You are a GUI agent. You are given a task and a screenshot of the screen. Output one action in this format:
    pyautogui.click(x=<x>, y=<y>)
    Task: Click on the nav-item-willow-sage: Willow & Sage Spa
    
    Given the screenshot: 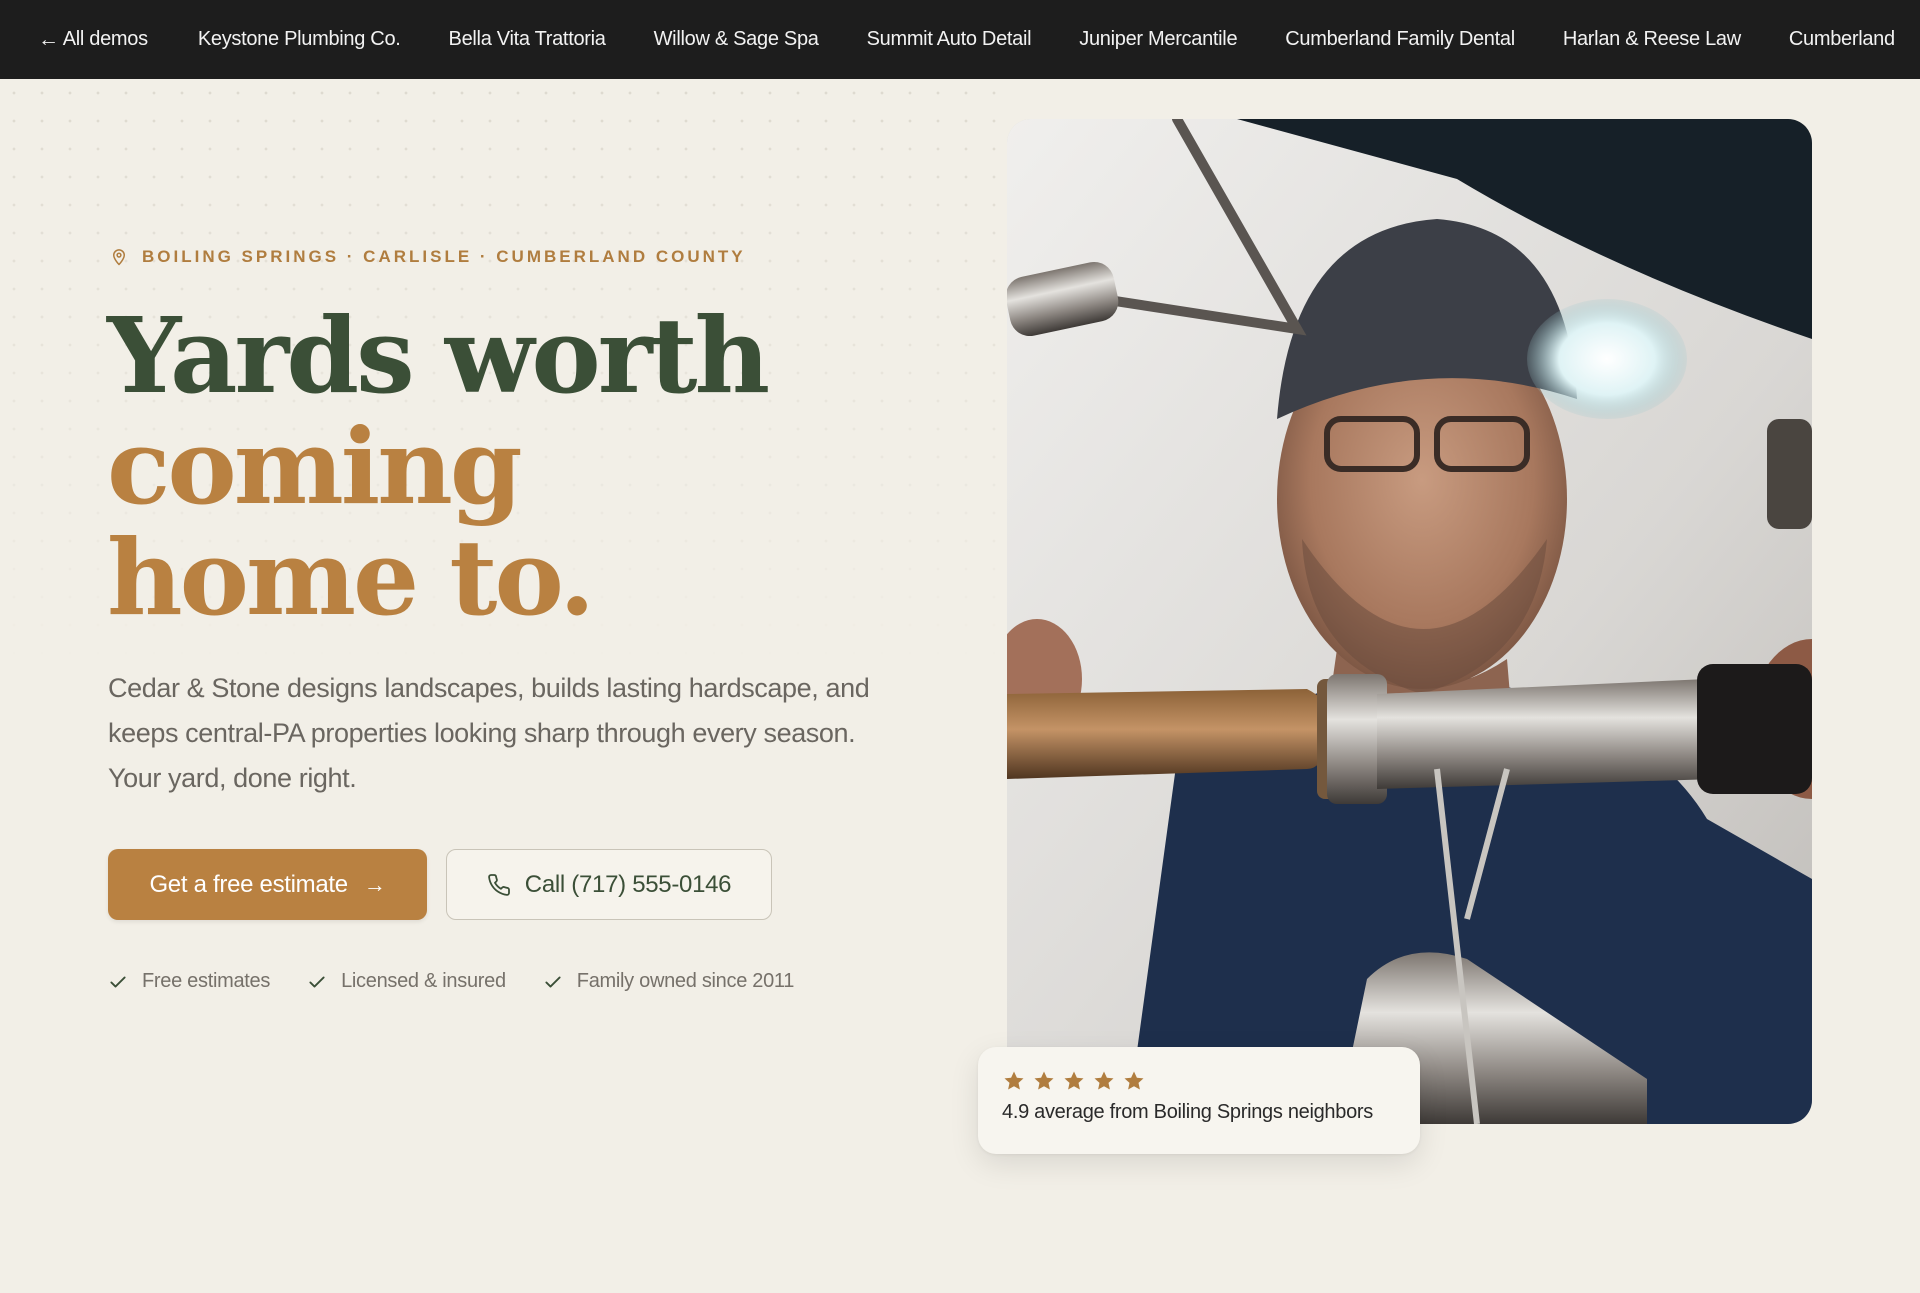 What is the action you would take?
    pyautogui.click(x=736, y=39)
    